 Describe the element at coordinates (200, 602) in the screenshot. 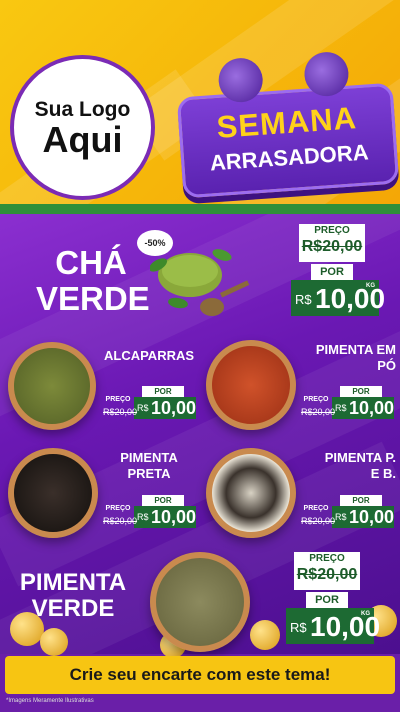

I see `green-pepper-bowl-image` at that location.